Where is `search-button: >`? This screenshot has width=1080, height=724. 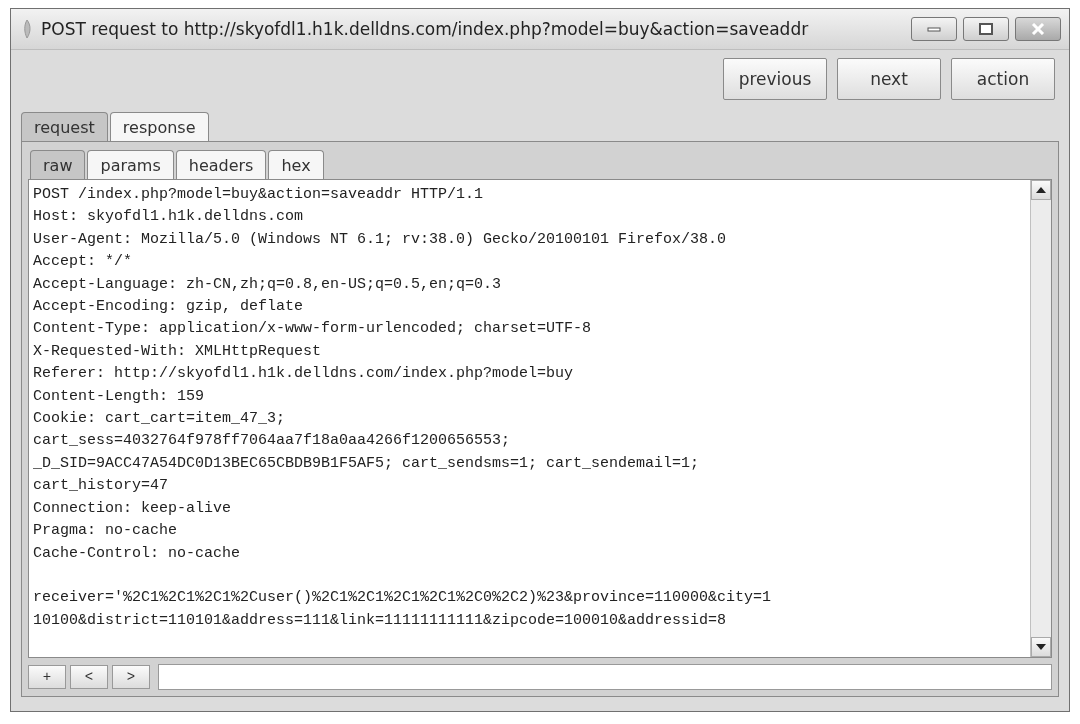 search-button: > is located at coordinates (131, 677).